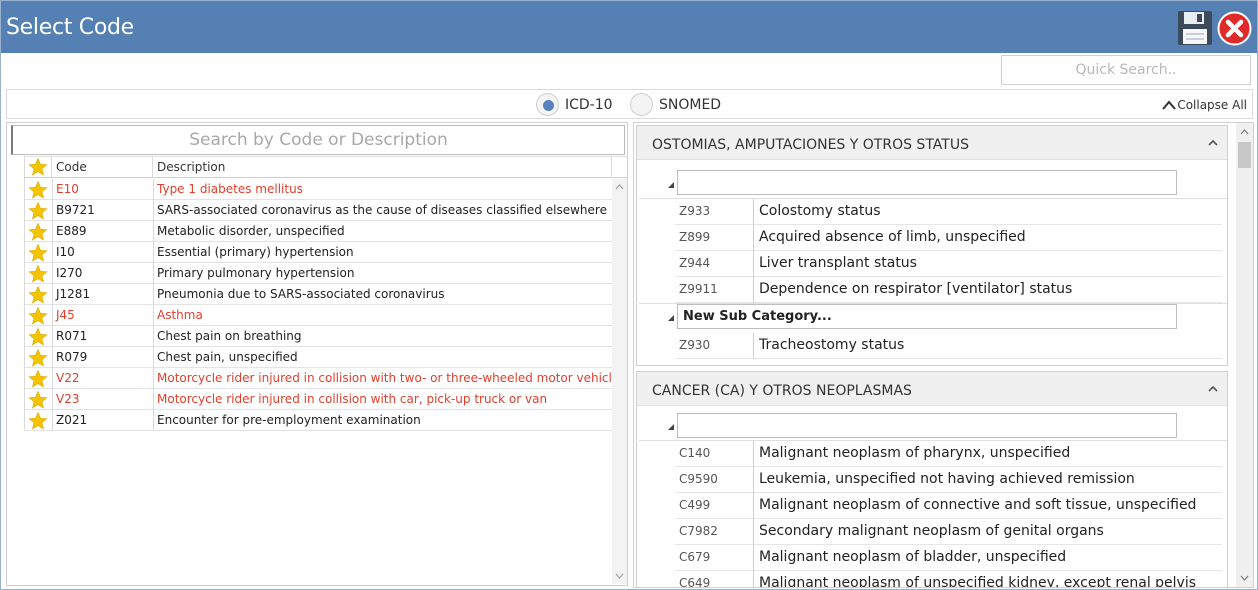 The height and width of the screenshot is (590, 1258). I want to click on code-value: Z933, so click(695, 211).